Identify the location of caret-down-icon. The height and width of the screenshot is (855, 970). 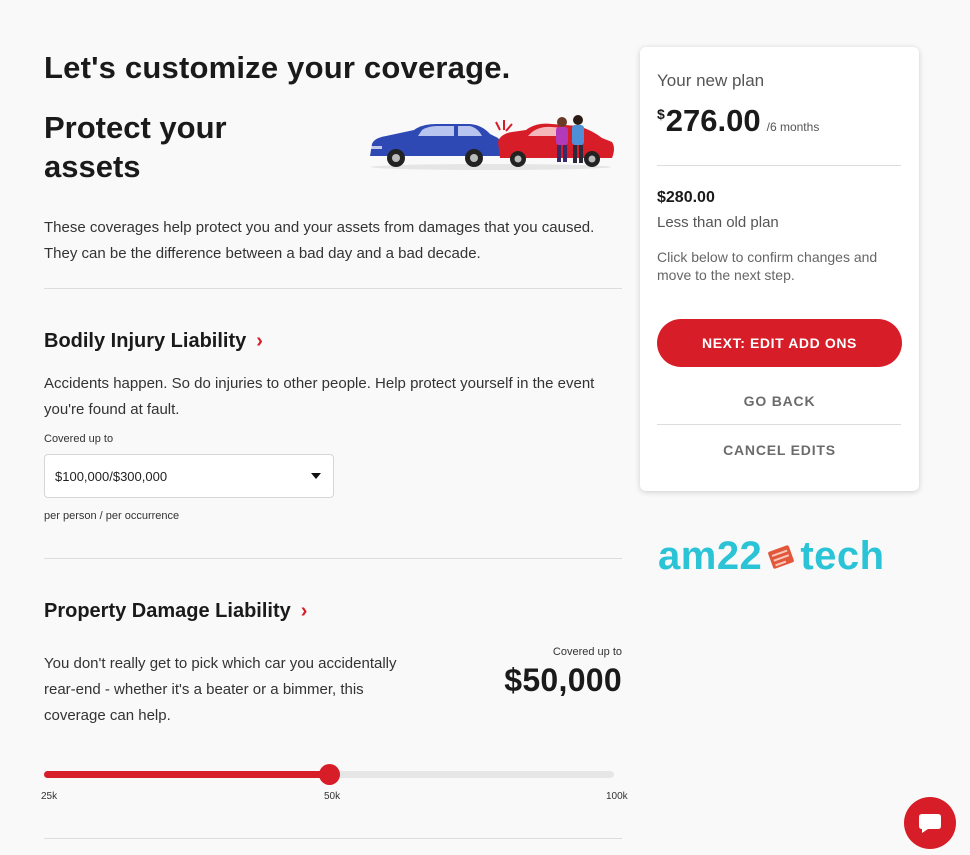
(316, 476).